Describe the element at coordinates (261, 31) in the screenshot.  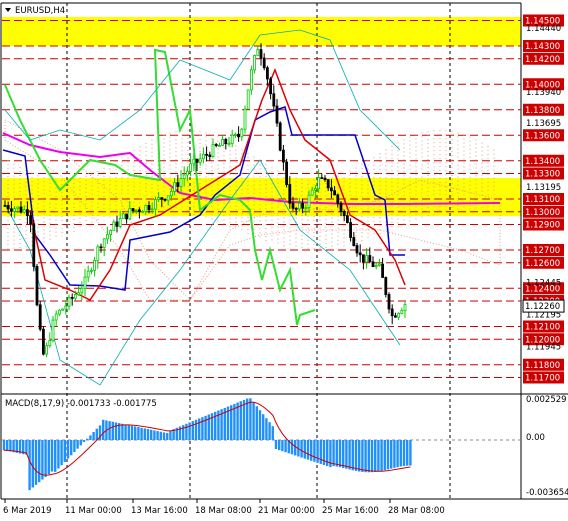
I see `resistance-zone` at that location.